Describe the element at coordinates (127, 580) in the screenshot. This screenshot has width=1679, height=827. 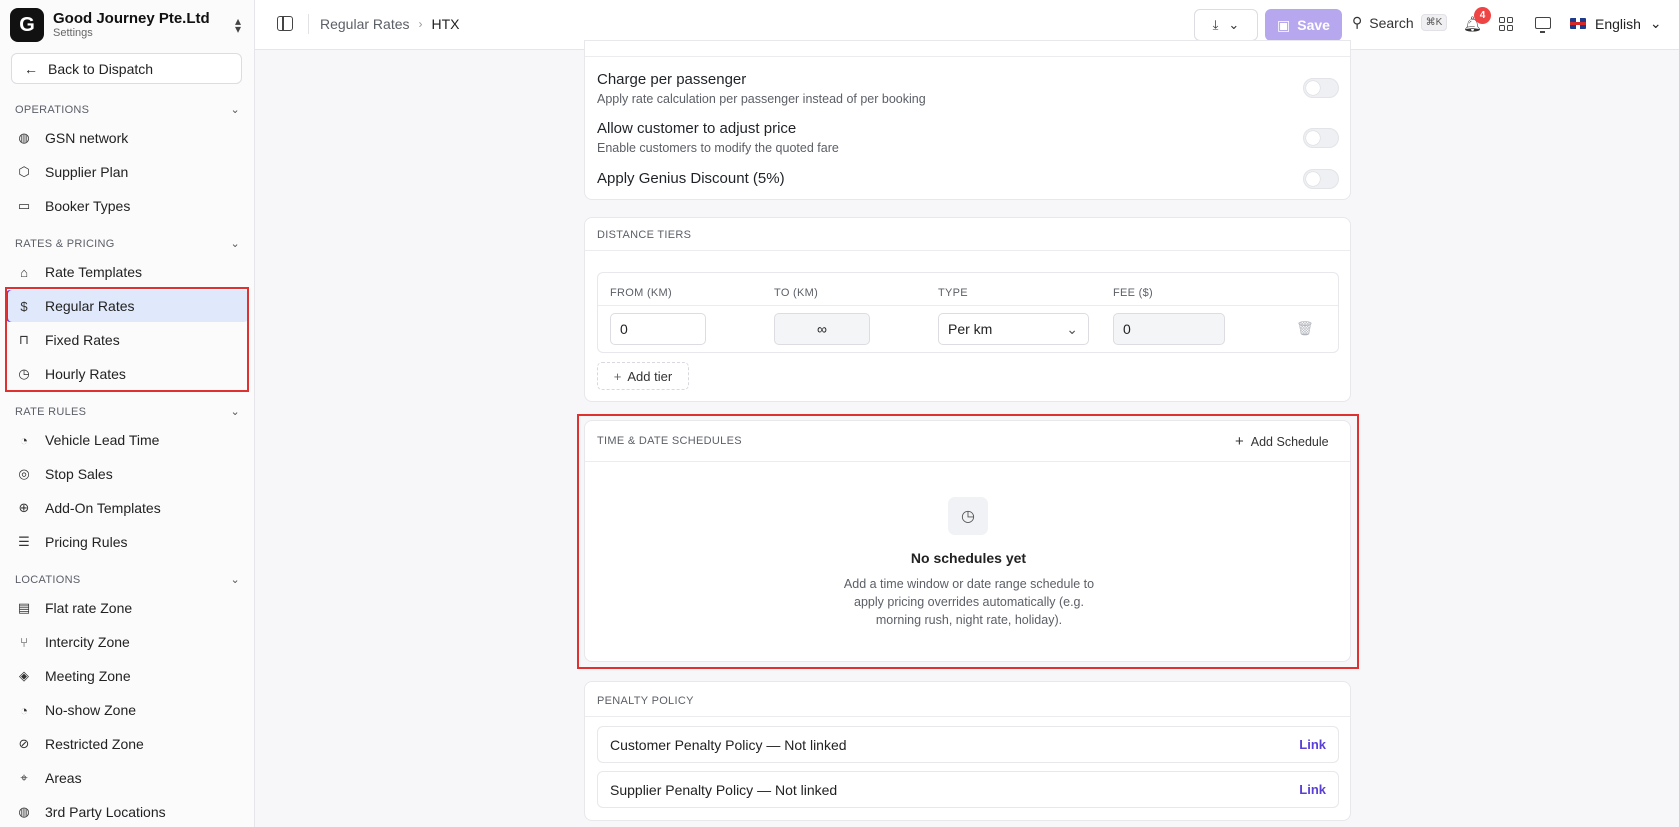
I see `section-locations: LOCATIONS ⌄` at that location.